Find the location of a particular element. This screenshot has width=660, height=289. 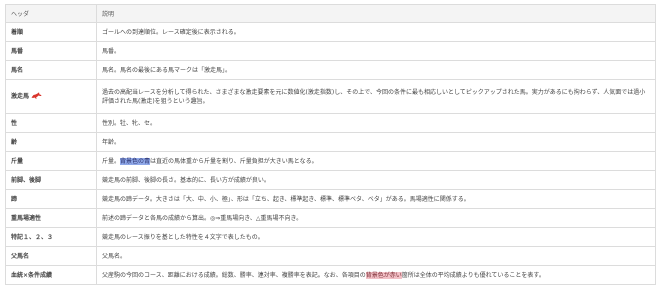

table-row: 父馬名 父馬名。 is located at coordinates (330, 256).